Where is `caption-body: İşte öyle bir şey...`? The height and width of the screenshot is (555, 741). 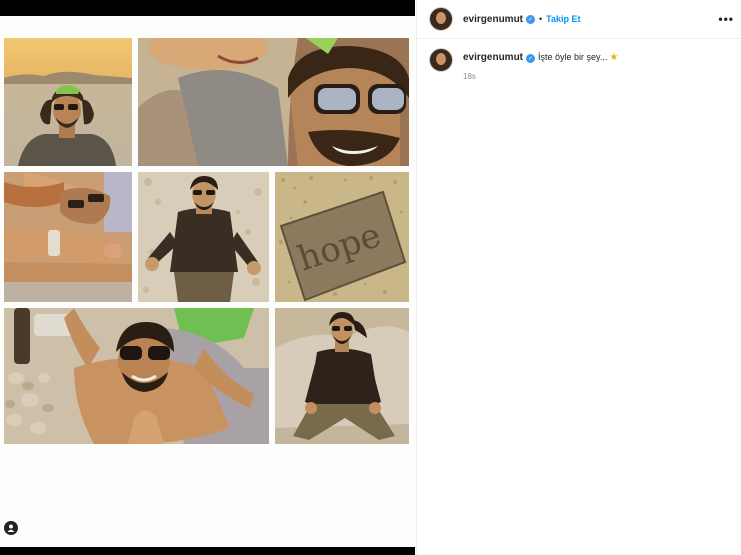 caption-body: İşte öyle bir şey... is located at coordinates (573, 57).